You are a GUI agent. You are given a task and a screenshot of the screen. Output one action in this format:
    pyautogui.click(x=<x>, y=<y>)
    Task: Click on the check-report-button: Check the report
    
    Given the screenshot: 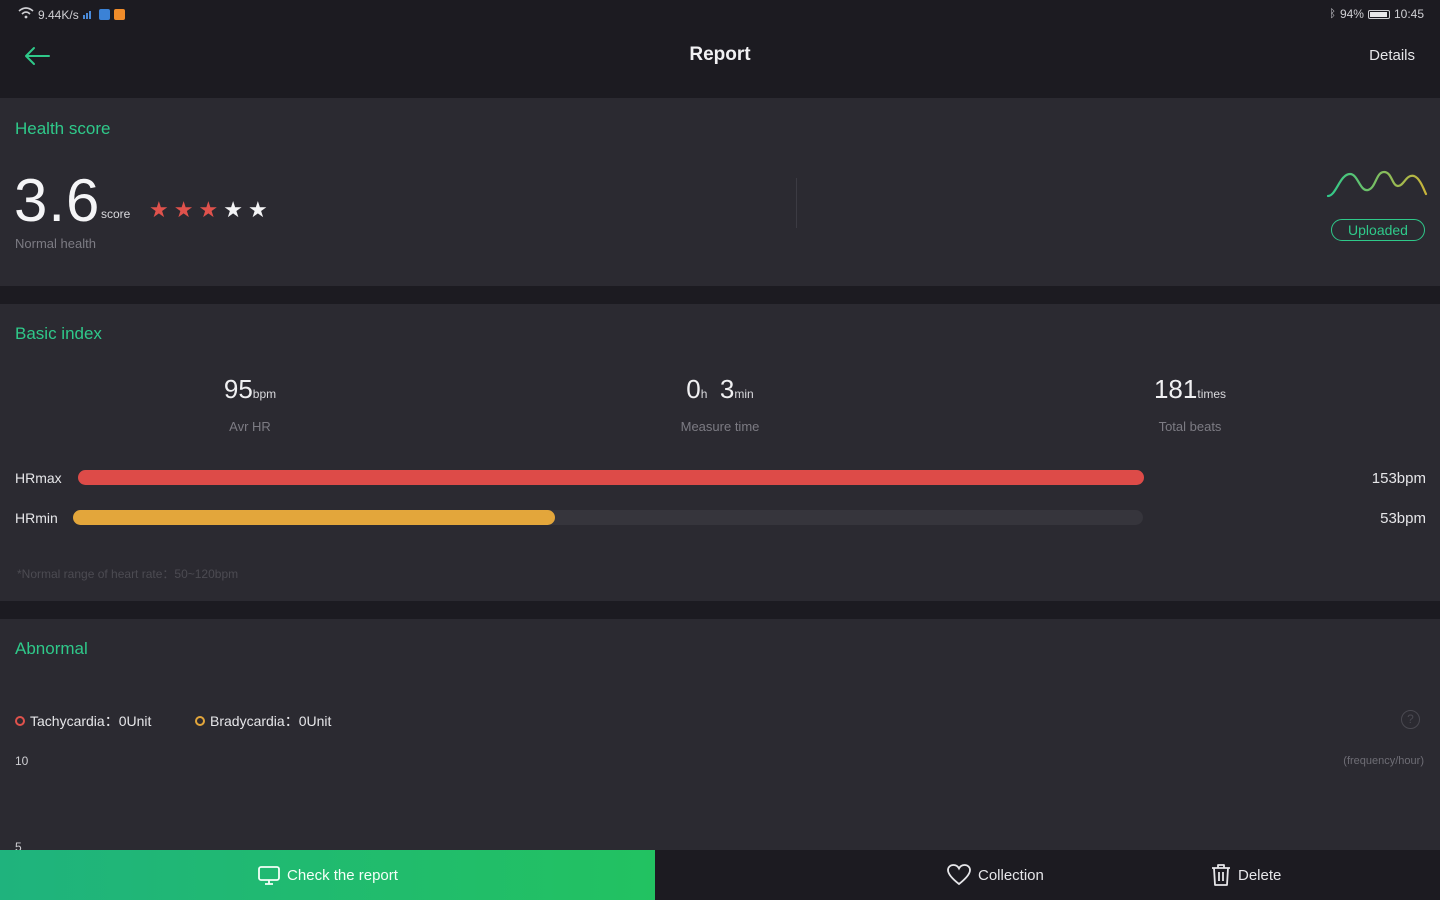 What is the action you would take?
    pyautogui.click(x=327, y=875)
    